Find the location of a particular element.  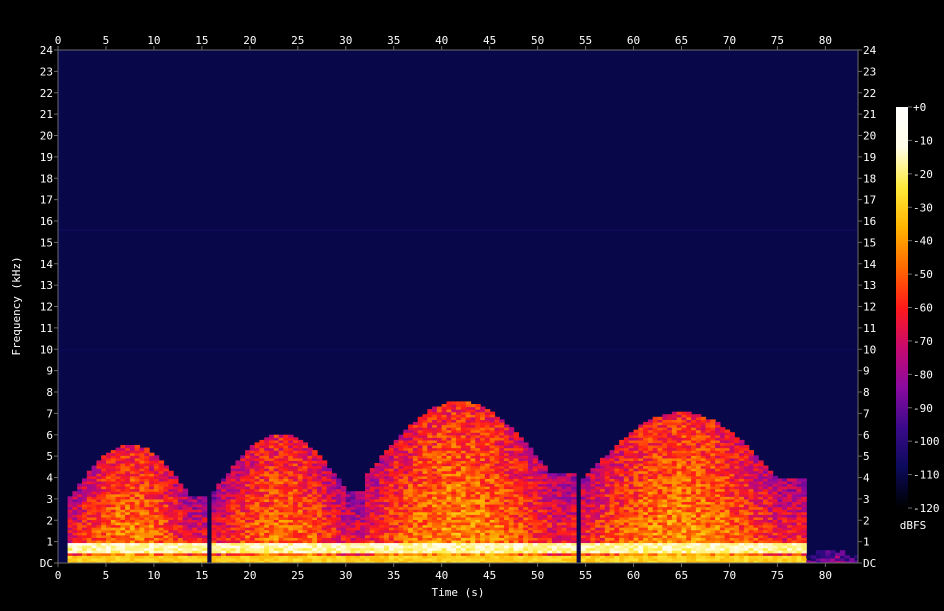

colorbar-label: dBFS is located at coordinates (913, 525).